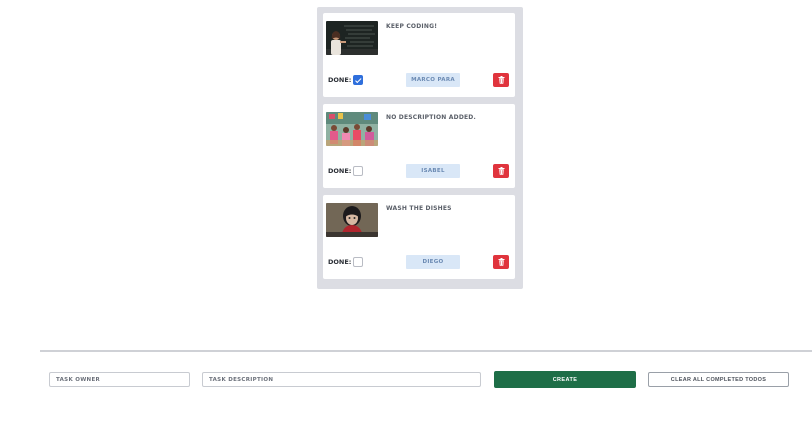 The height and width of the screenshot is (430, 812). I want to click on create-button: CREATE, so click(565, 379).